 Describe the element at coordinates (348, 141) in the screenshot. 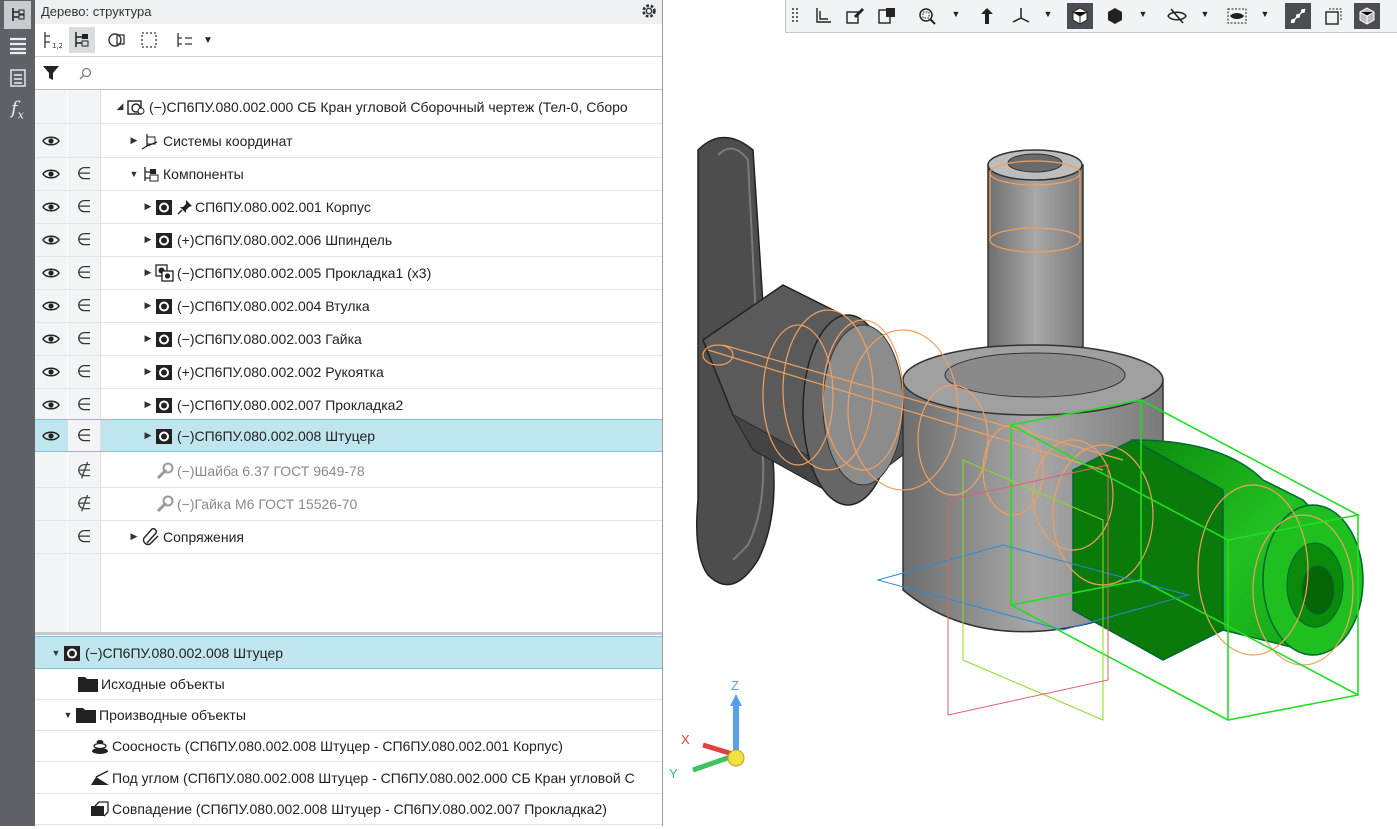

I see `tree-row-coordinate-systems: ▶ Системы координат` at that location.